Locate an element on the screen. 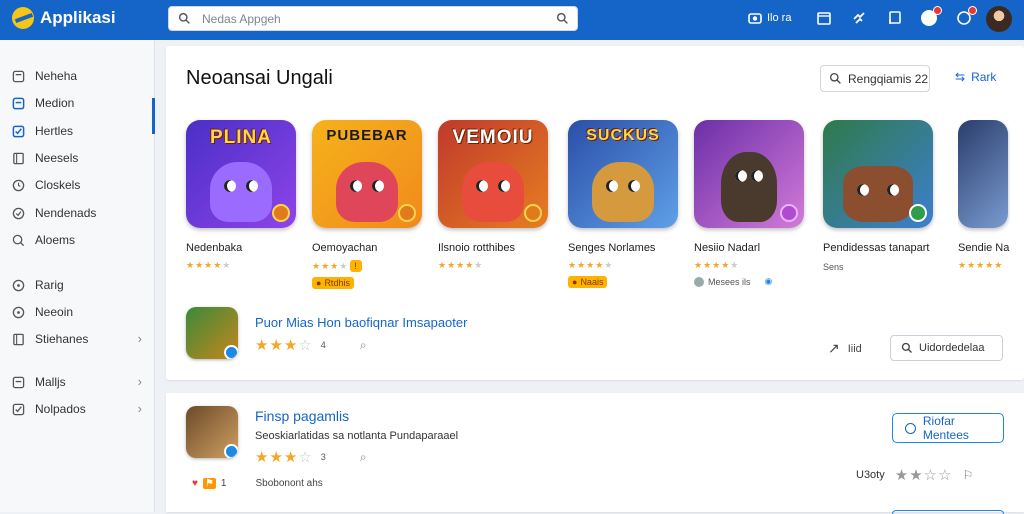  messages-button is located at coordinates (966, 17).